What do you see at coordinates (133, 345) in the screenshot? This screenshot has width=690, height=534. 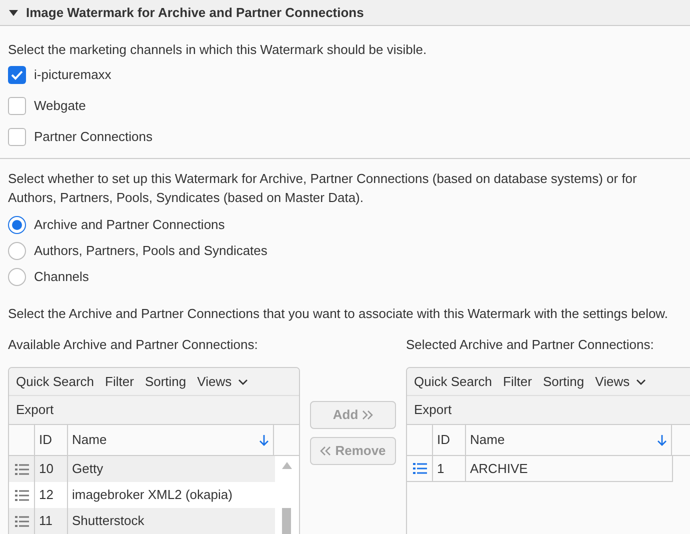 I see `panel-title: Available Archive and Partner Connections:` at bounding box center [133, 345].